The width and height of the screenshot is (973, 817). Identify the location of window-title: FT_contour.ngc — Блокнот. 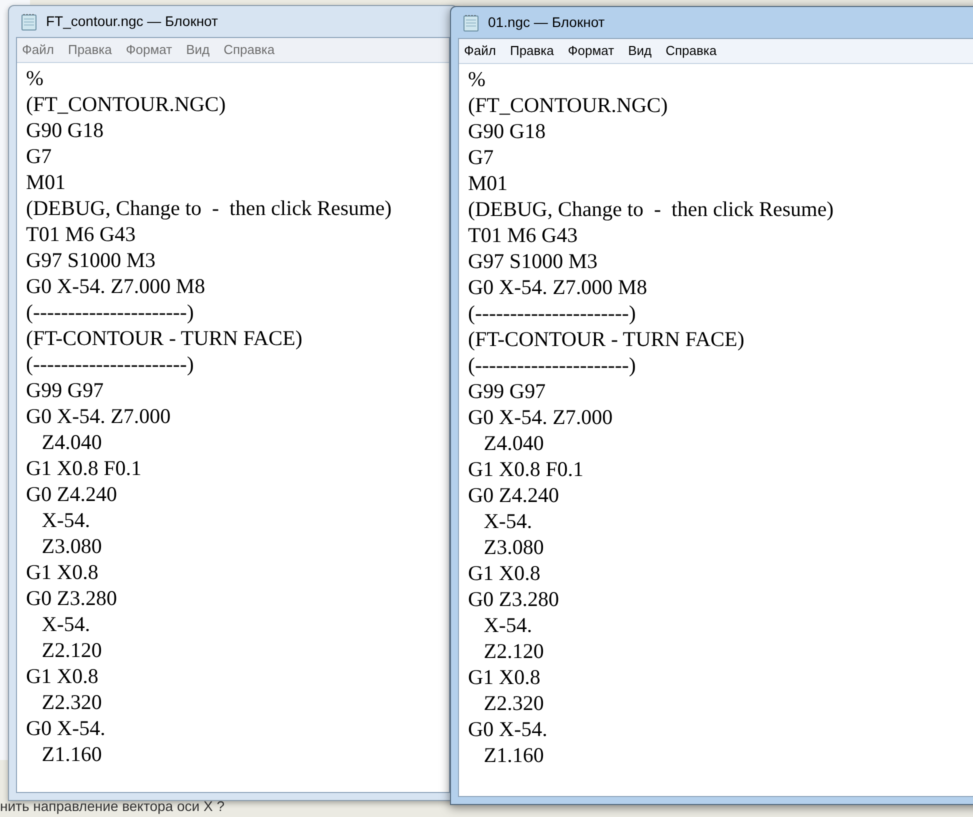
(132, 21).